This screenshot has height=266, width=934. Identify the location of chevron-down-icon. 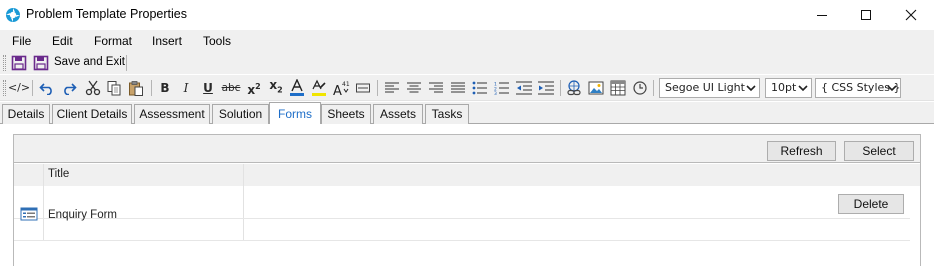
(803, 88).